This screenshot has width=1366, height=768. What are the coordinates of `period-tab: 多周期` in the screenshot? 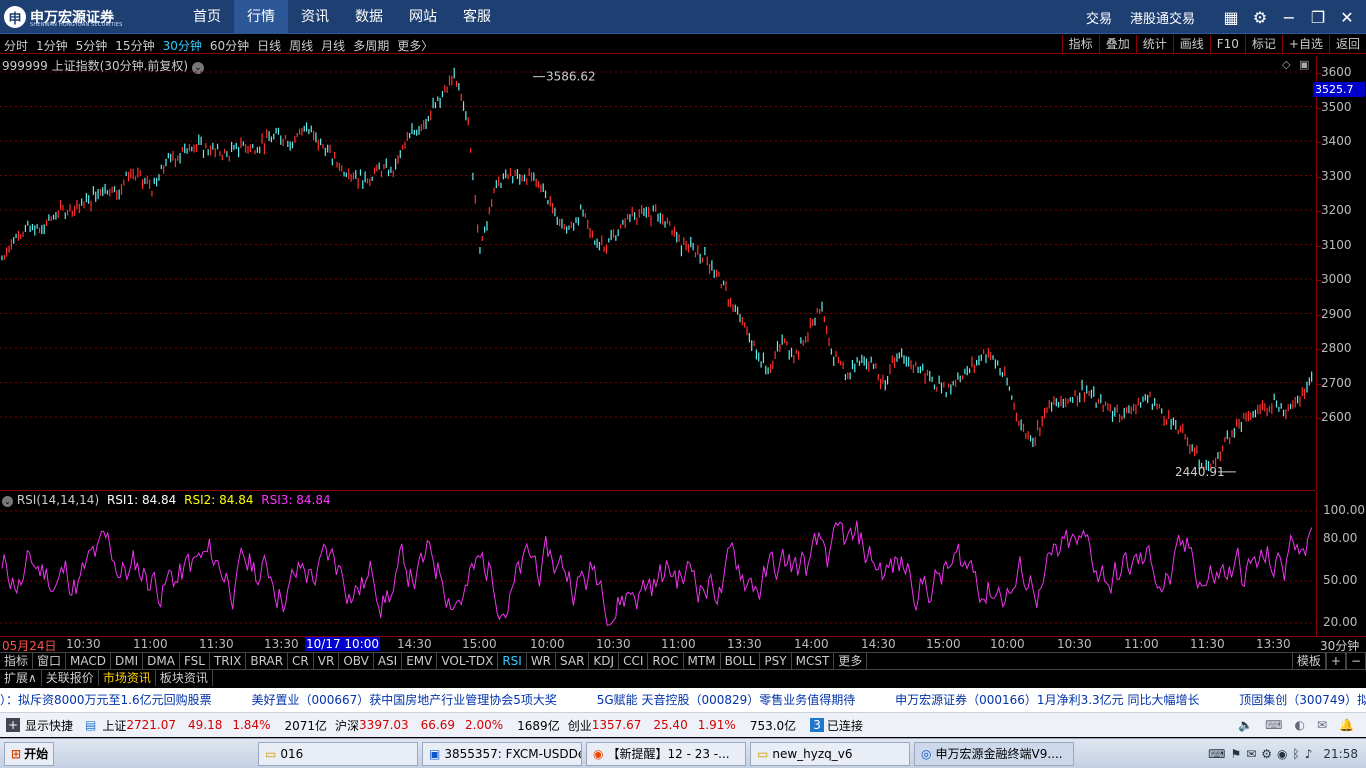 It's located at (371, 45).